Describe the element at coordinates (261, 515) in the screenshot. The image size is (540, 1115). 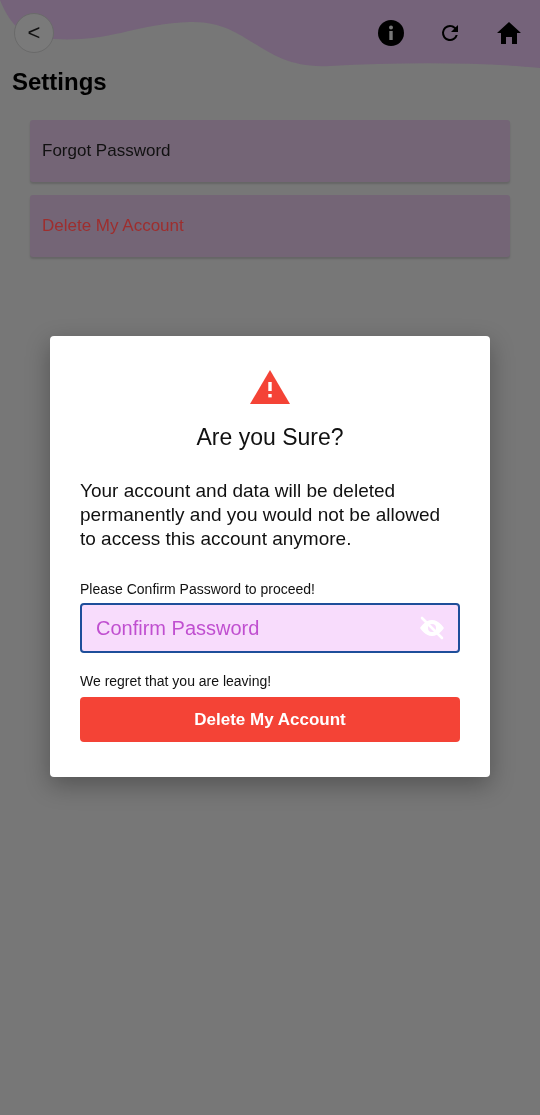
I see `dialog-message: Your account and data will be deleted permanently and you would not be allowed to access this account anymore.` at that location.